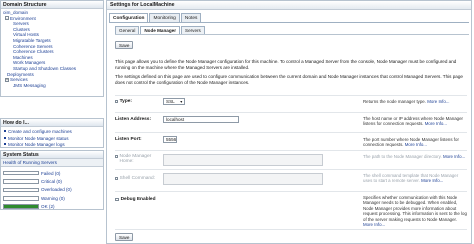 This screenshot has height=244, width=474. What do you see at coordinates (127, 30) in the screenshot?
I see `subtab-general: General` at bounding box center [127, 30].